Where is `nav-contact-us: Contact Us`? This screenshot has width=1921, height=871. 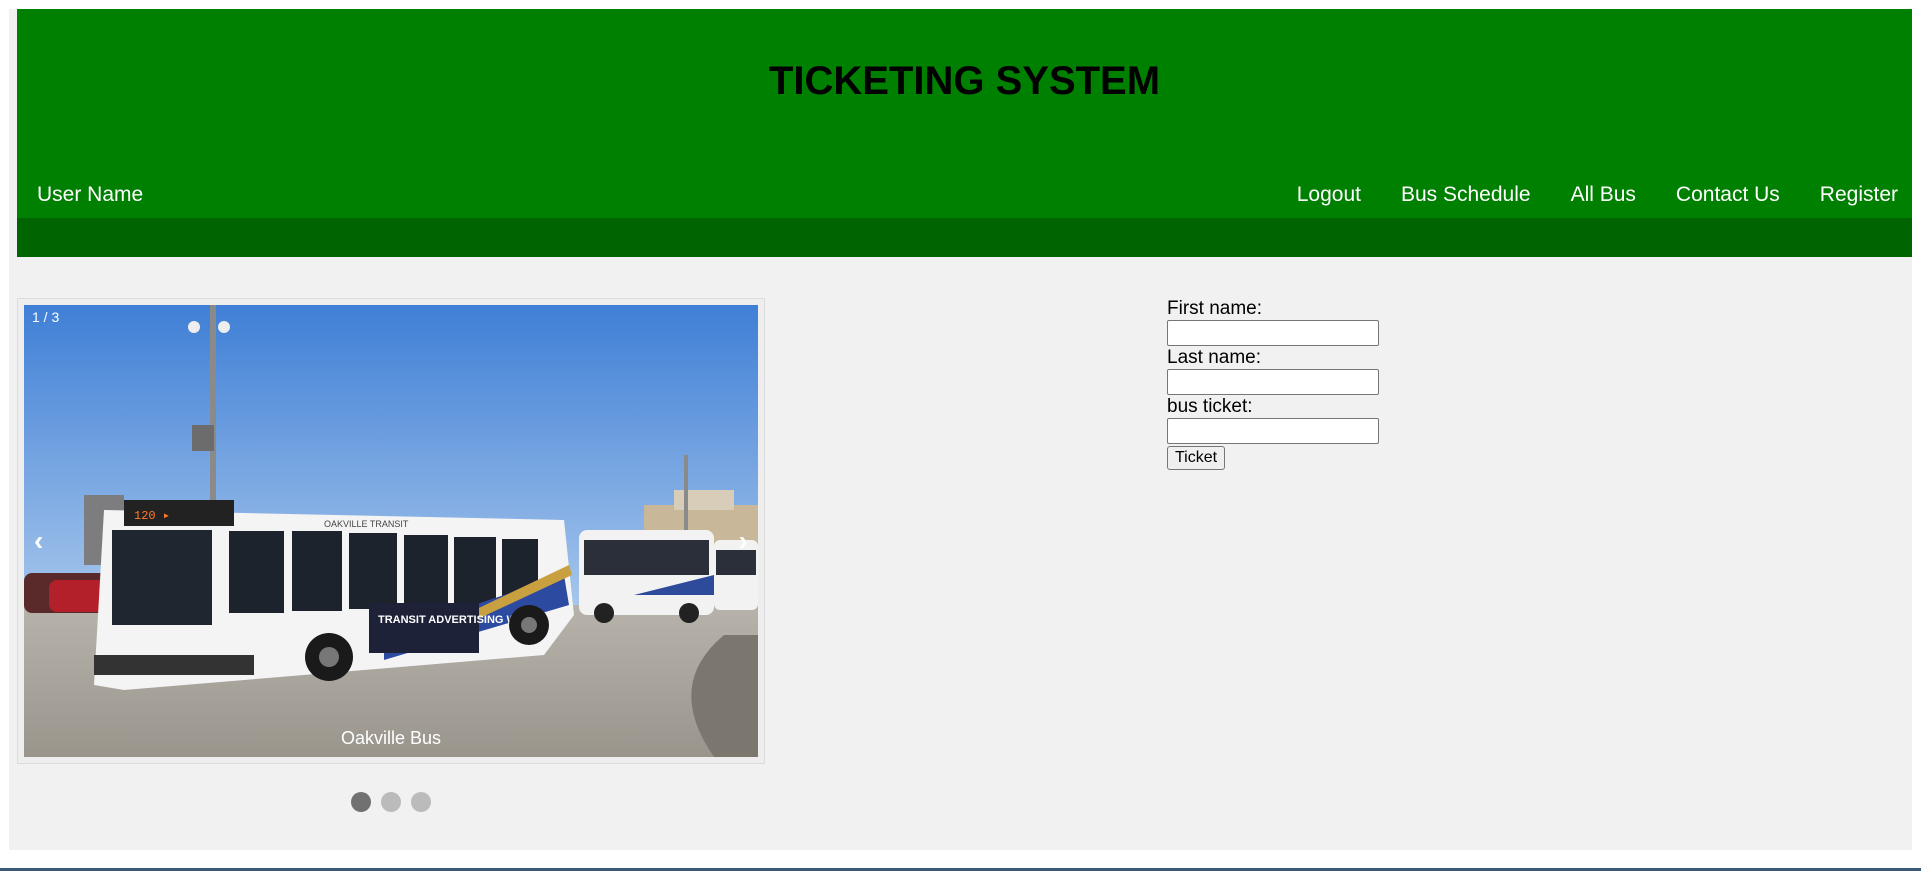
nav-contact-us: Contact Us is located at coordinates (1728, 195).